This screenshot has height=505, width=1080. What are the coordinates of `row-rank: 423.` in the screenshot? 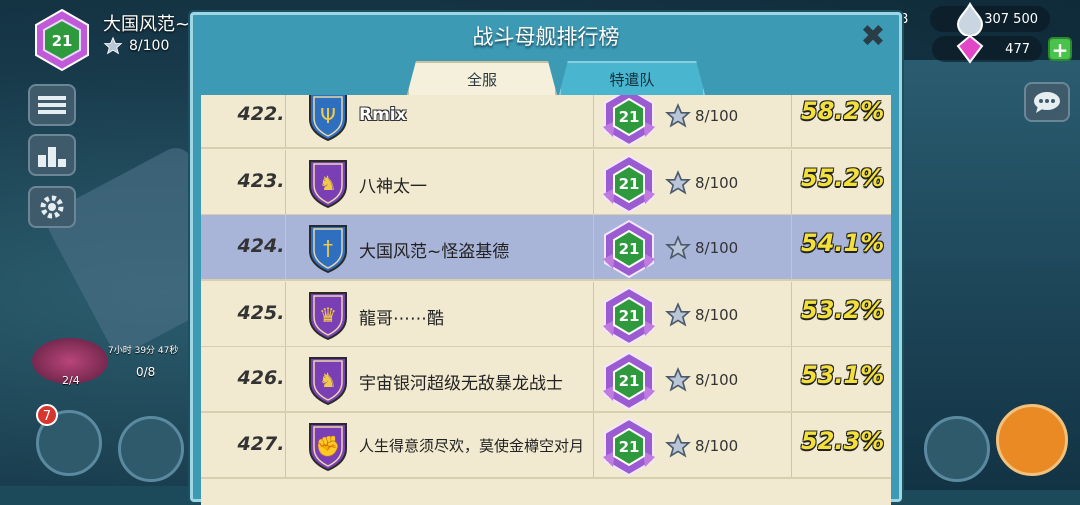 It's located at (261, 181).